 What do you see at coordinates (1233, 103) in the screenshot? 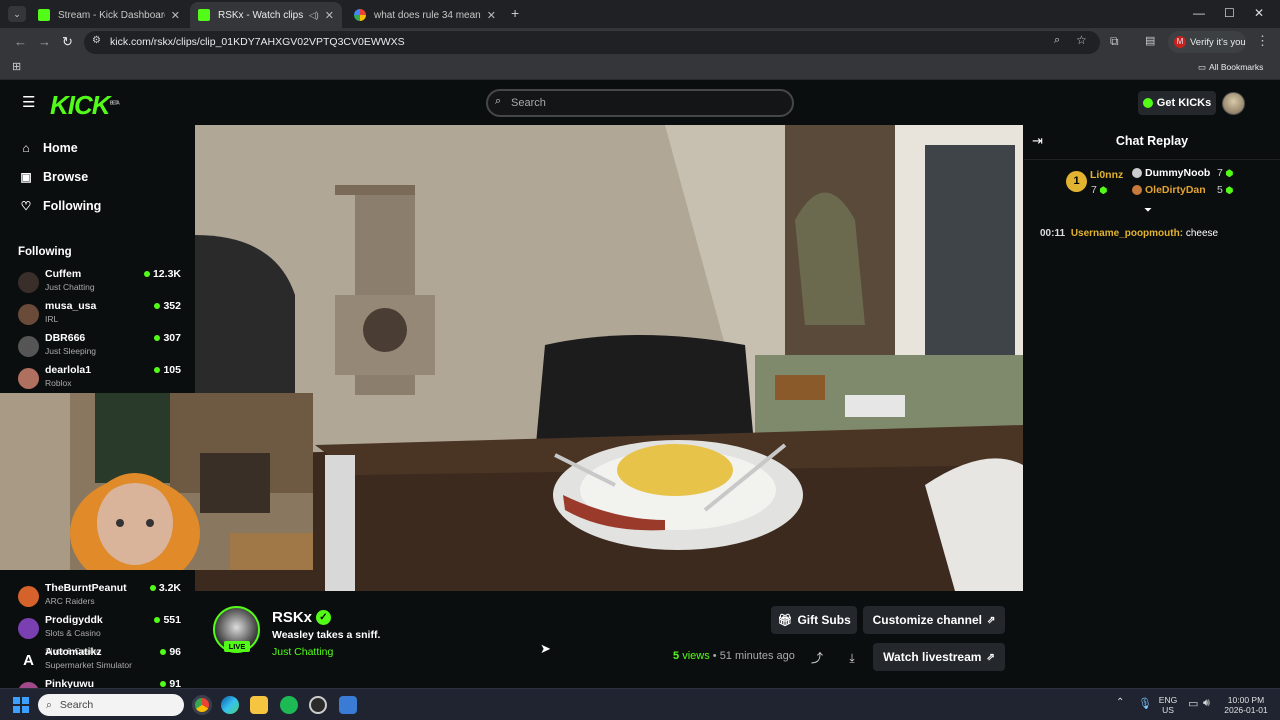
I see `user-avatar` at bounding box center [1233, 103].